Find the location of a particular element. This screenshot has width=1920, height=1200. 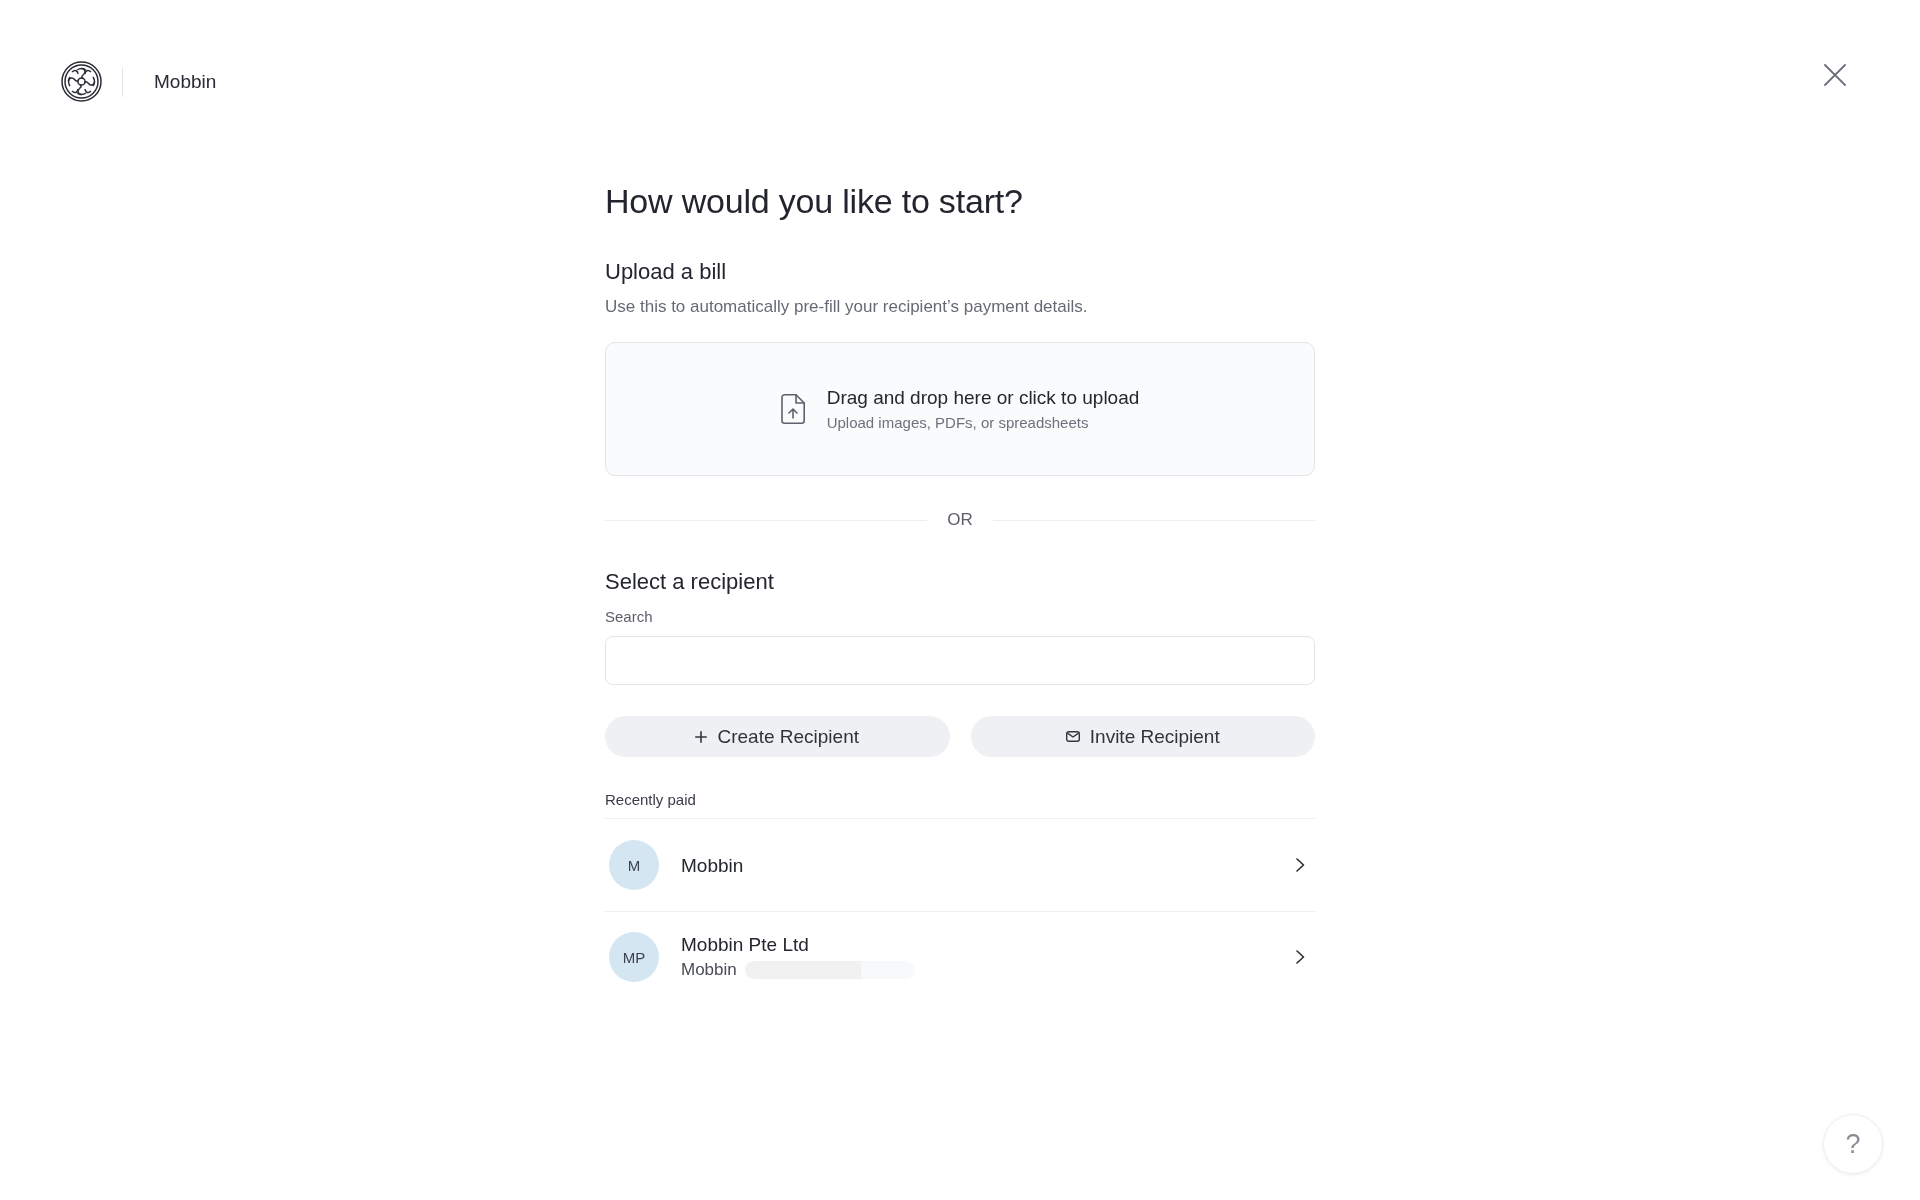

page-heading: How would you like to start? is located at coordinates (814, 201).